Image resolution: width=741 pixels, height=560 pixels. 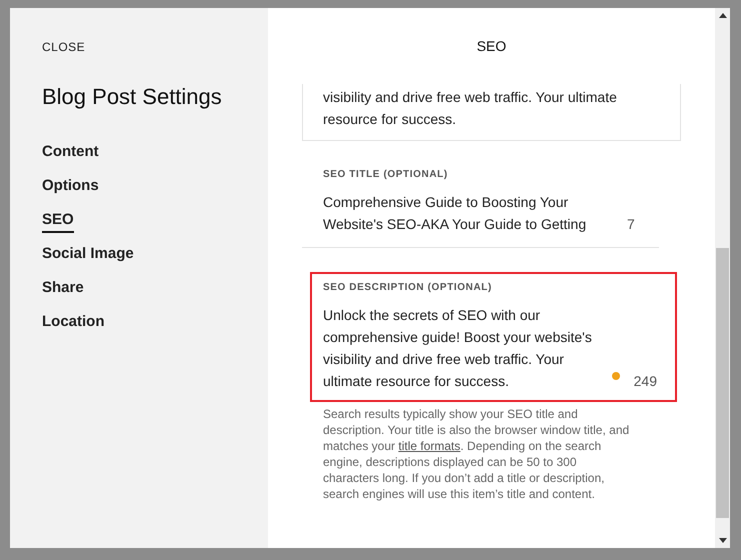 What do you see at coordinates (132, 97) in the screenshot?
I see `dialog-title: Blog Post Settings` at bounding box center [132, 97].